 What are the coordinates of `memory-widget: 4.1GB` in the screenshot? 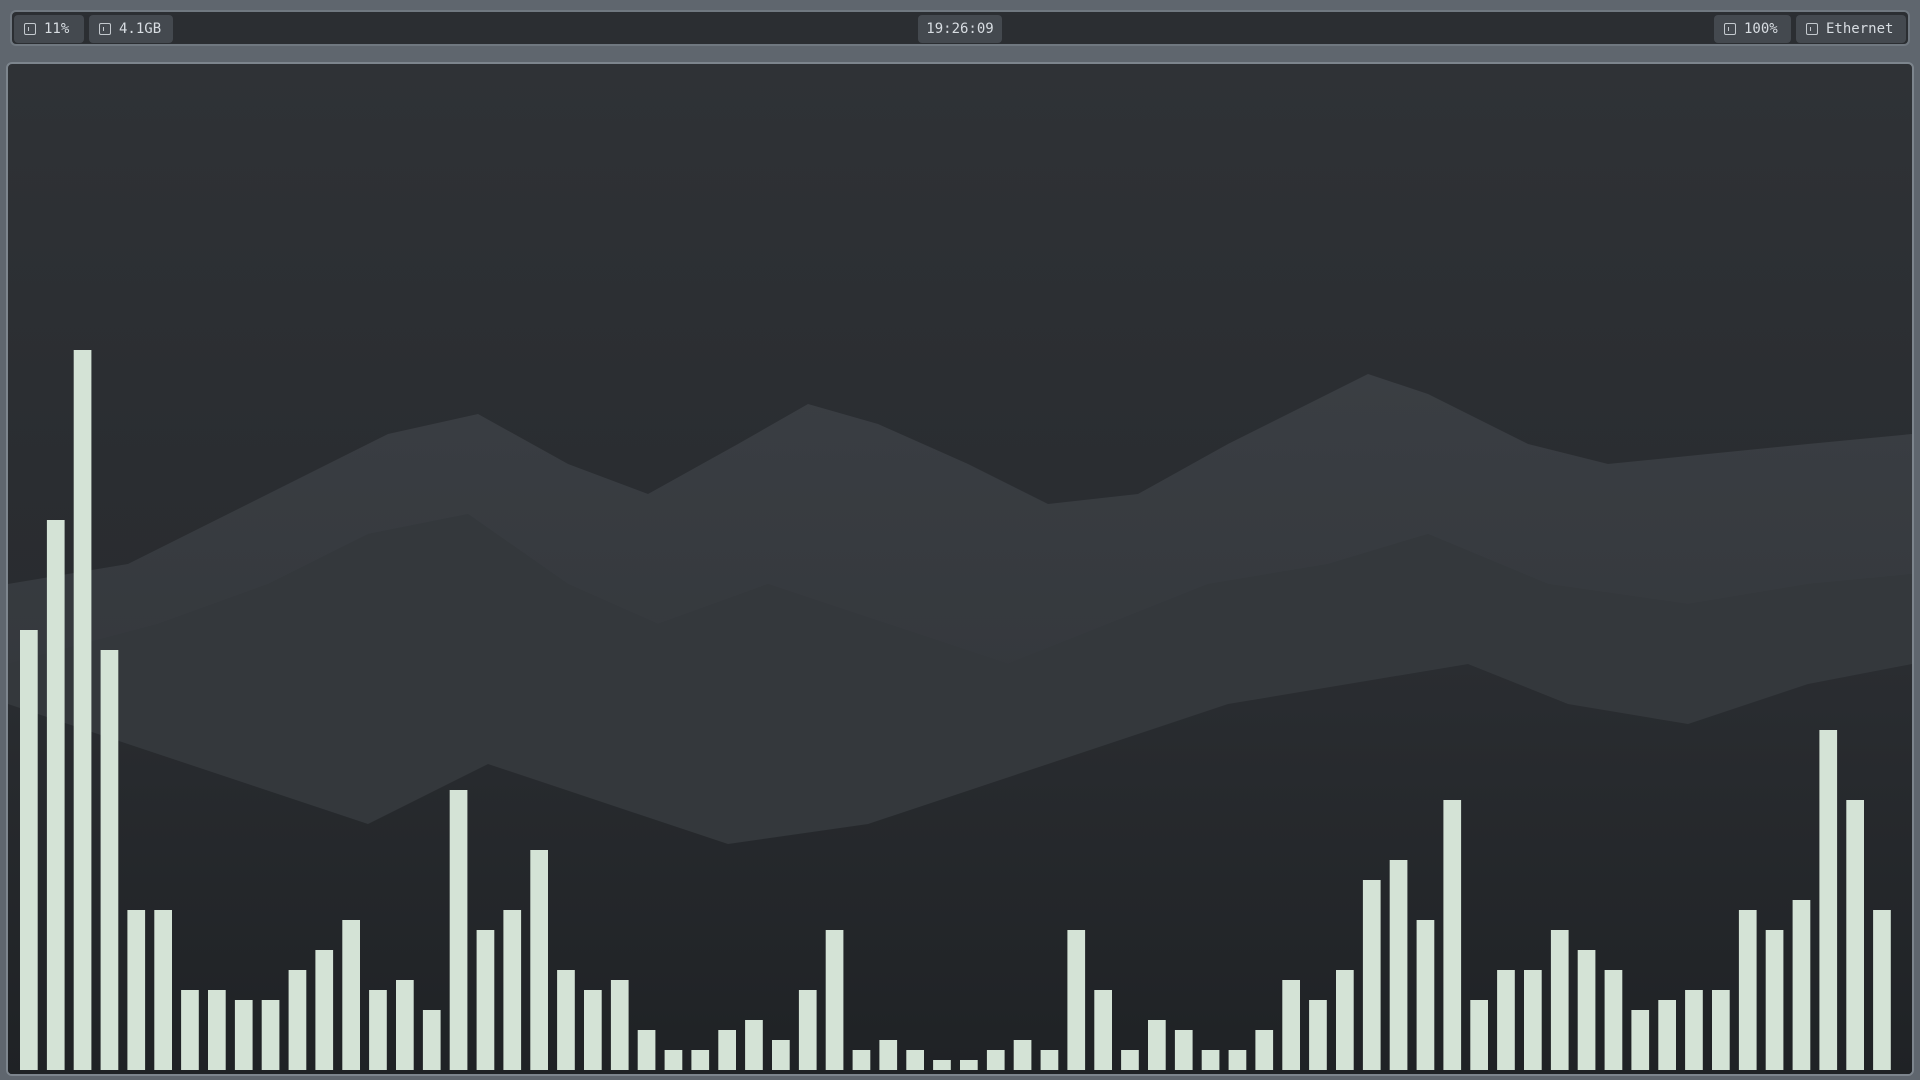 It's located at (131, 29).